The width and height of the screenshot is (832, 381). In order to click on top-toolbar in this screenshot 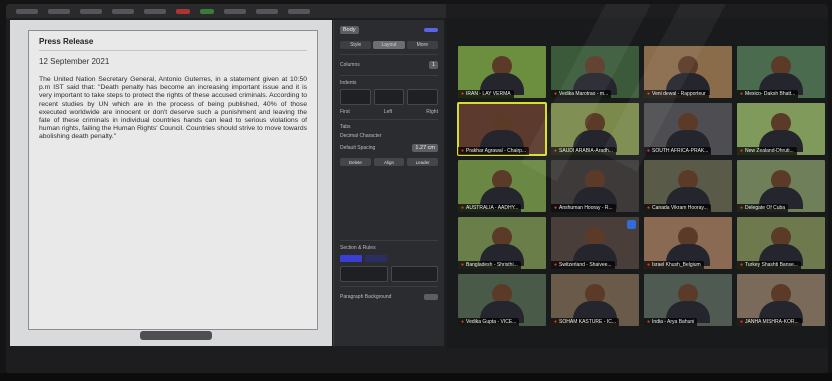, I will do `click(226, 11)`.